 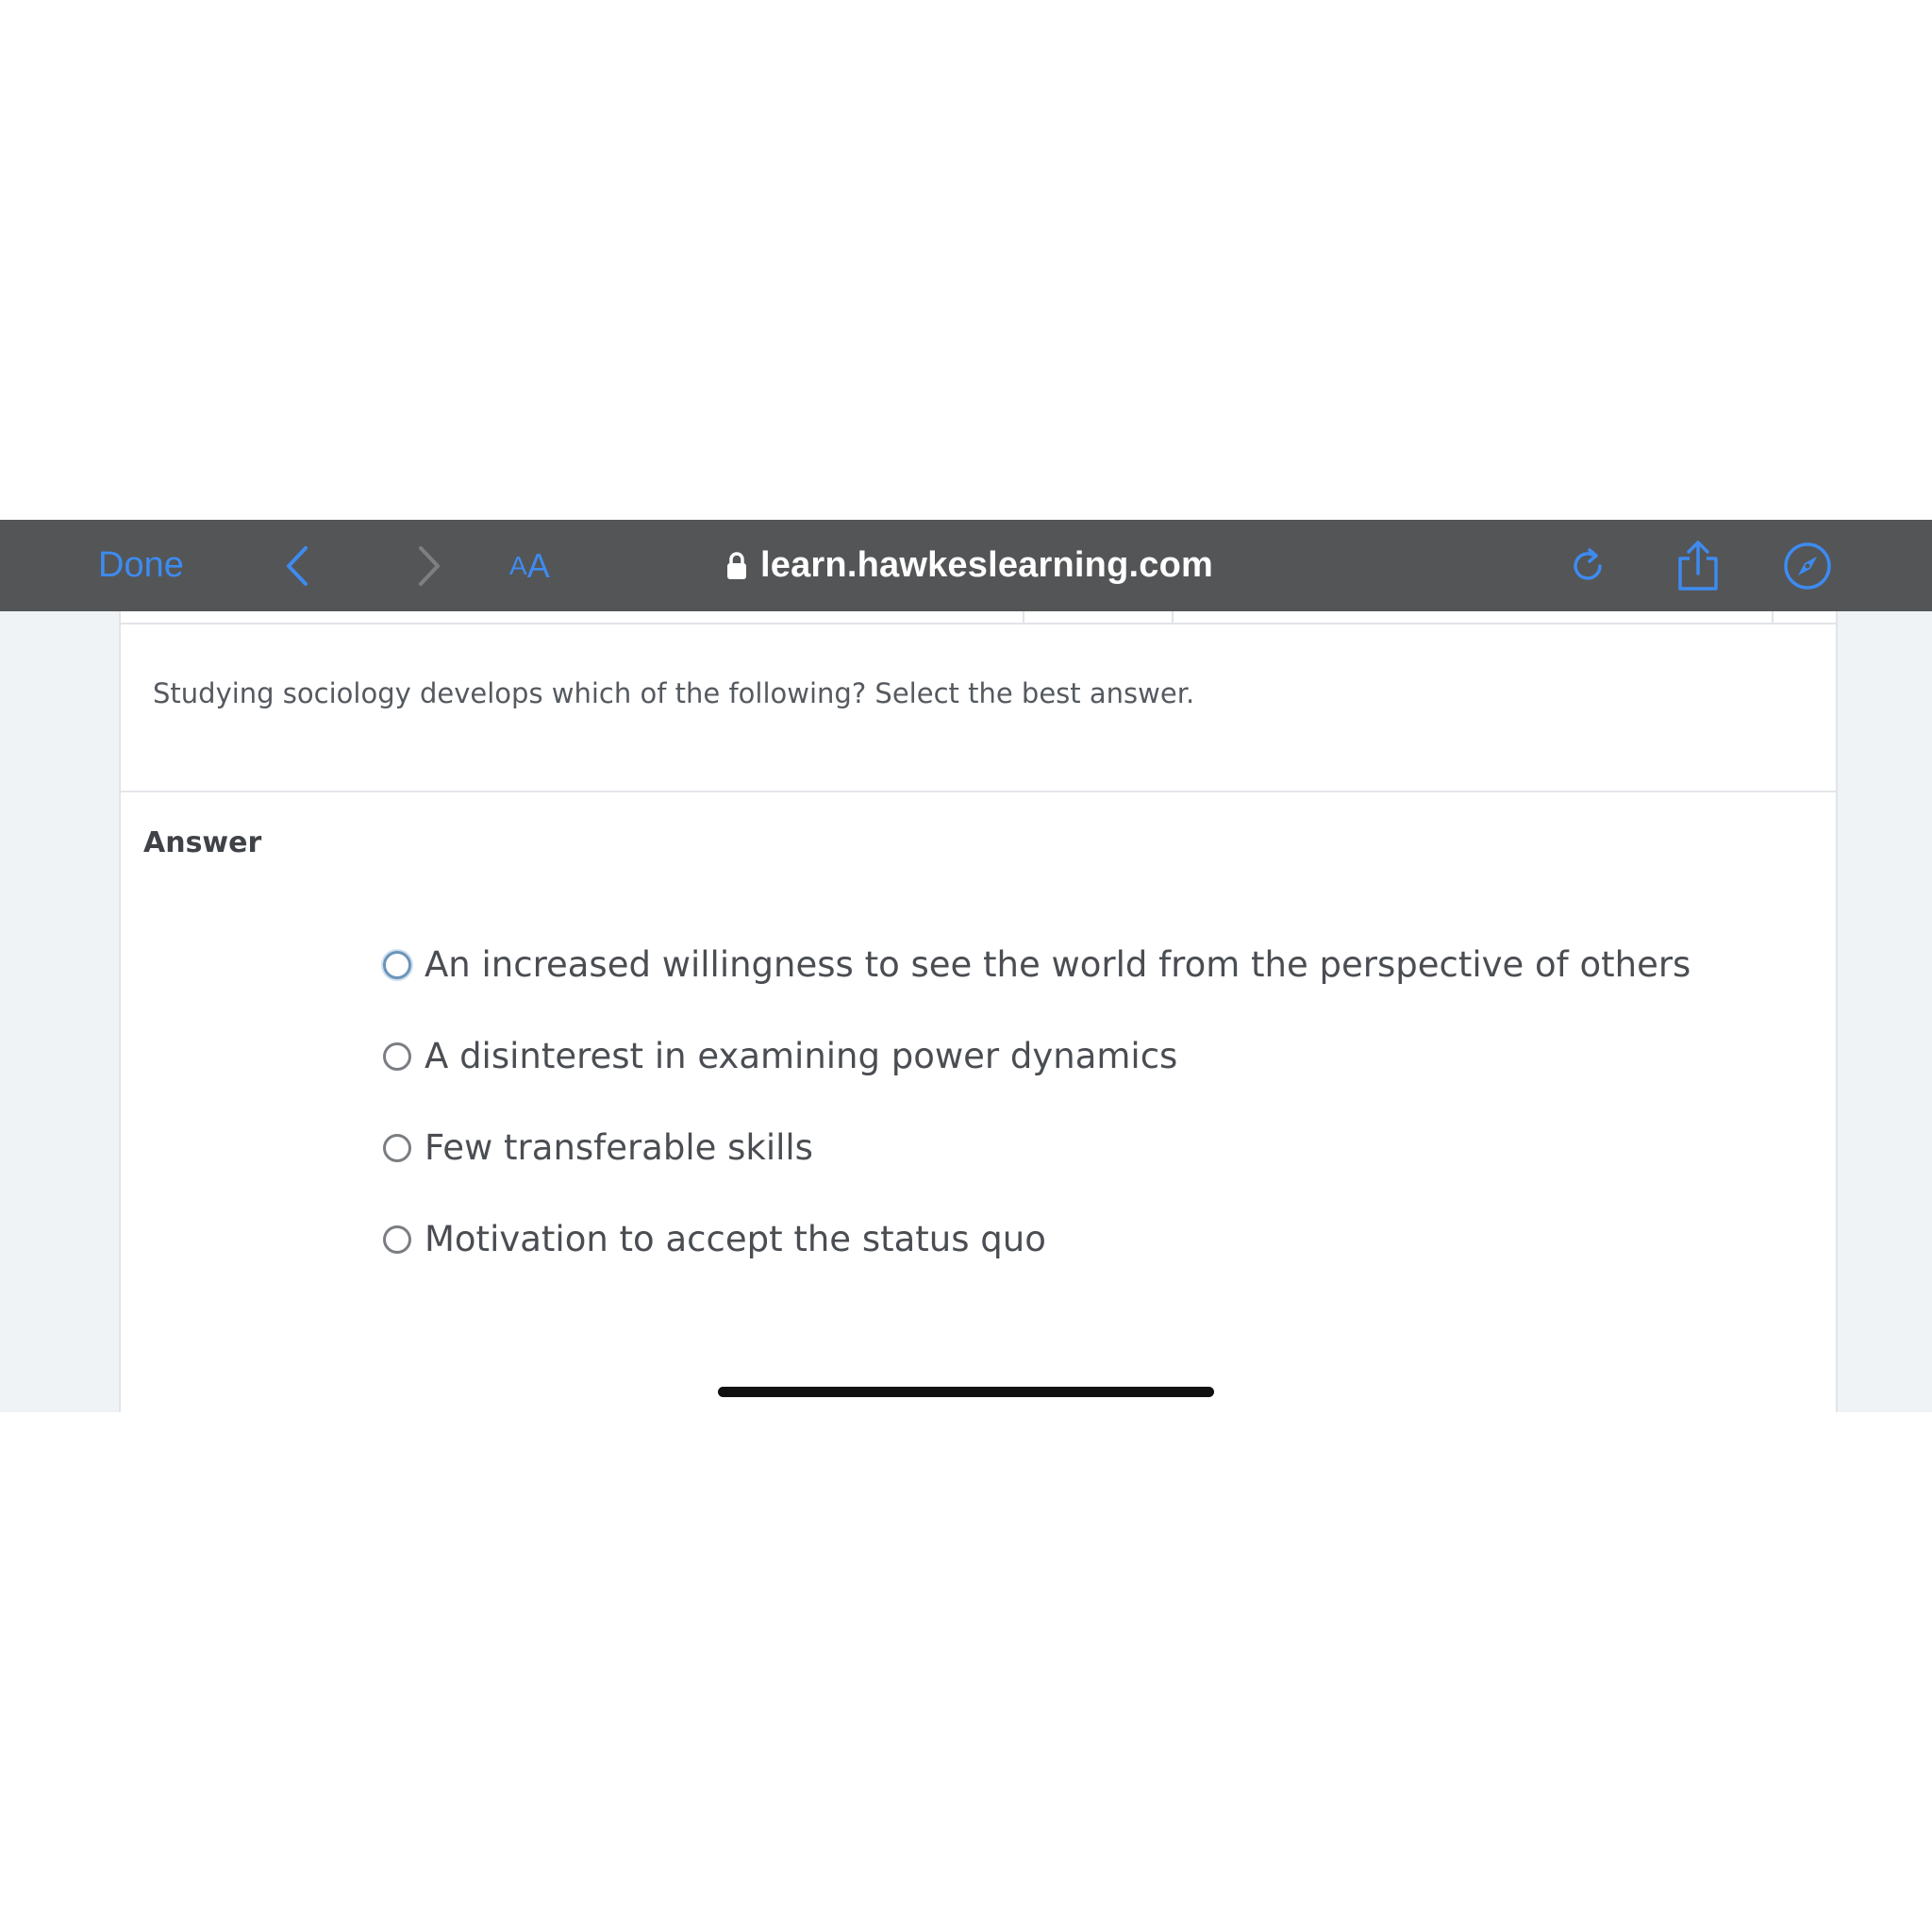 What do you see at coordinates (736, 566) in the screenshot?
I see `lock-icon` at bounding box center [736, 566].